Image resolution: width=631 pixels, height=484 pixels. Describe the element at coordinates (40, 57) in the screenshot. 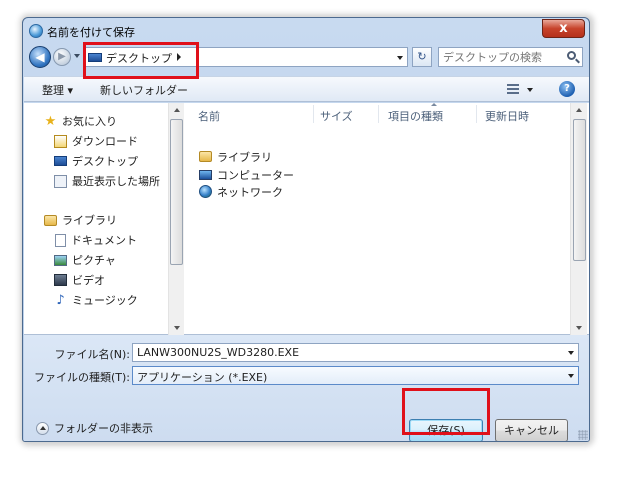

I see `back-button: ◀` at that location.